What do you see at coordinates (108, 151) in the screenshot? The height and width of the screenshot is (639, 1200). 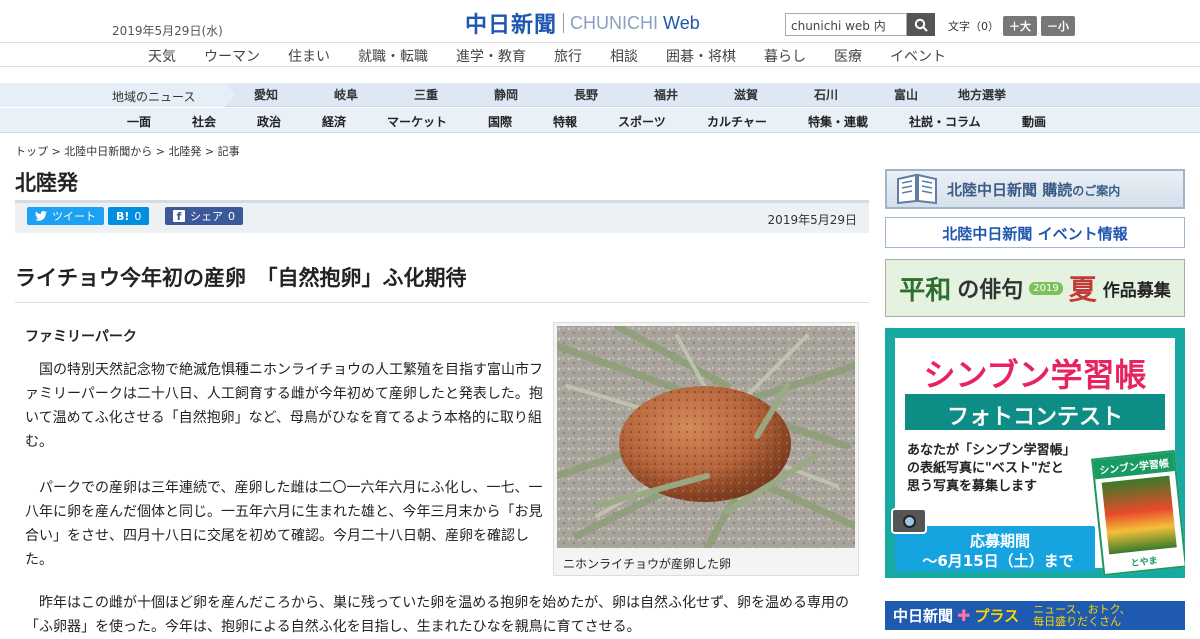 I see `breadcrumb-hokuriku: 北陸中日新聞から` at bounding box center [108, 151].